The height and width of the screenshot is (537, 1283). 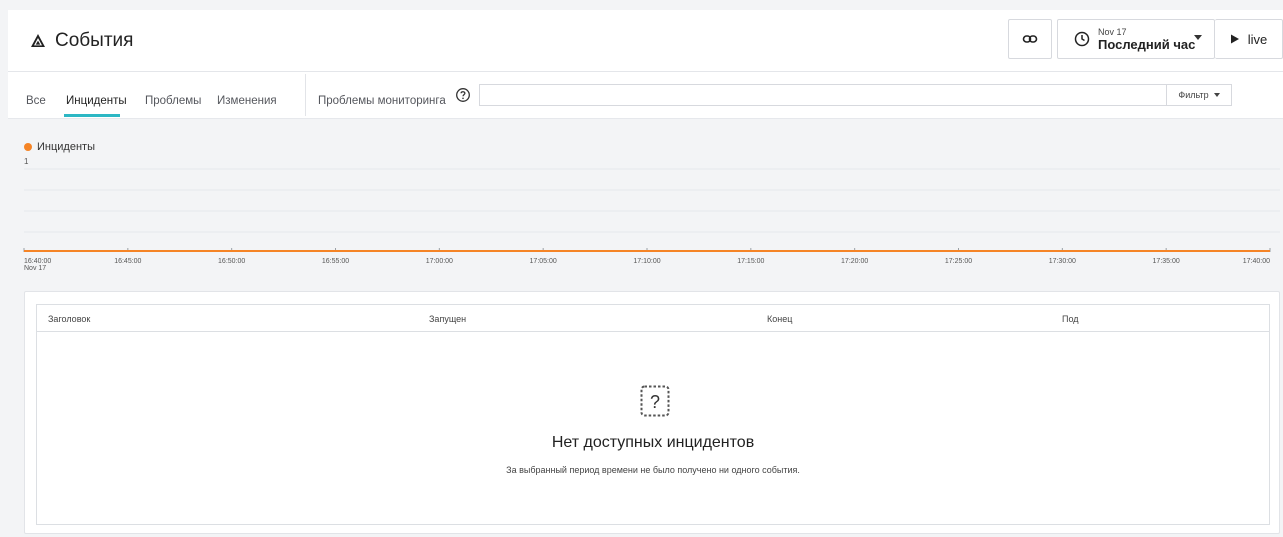 I want to click on search-input, so click(x=823, y=95).